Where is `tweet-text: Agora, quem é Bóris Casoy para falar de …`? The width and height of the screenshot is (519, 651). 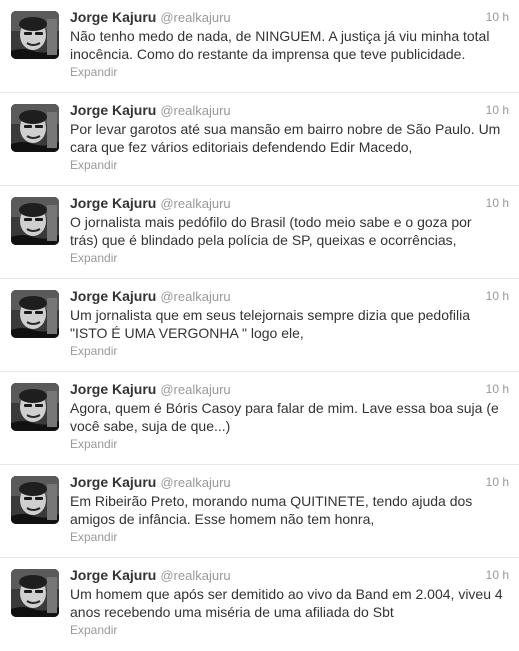
tweet-text: Agora, quem é Bóris Casoy para falar de … is located at coordinates (284, 417).